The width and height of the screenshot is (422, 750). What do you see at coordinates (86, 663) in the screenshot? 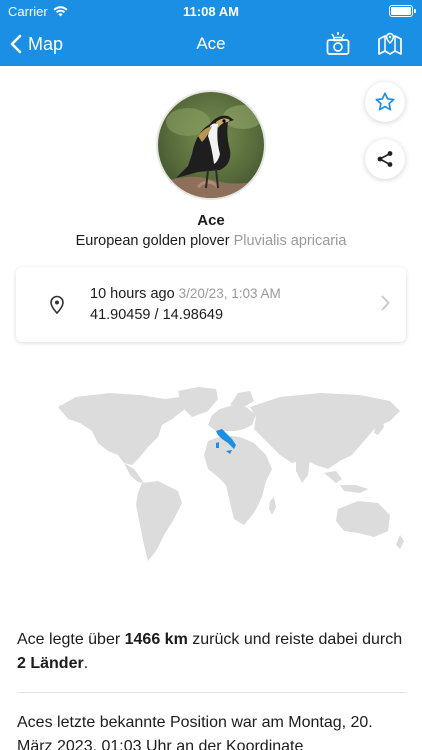
I see `summary-text: .` at bounding box center [86, 663].